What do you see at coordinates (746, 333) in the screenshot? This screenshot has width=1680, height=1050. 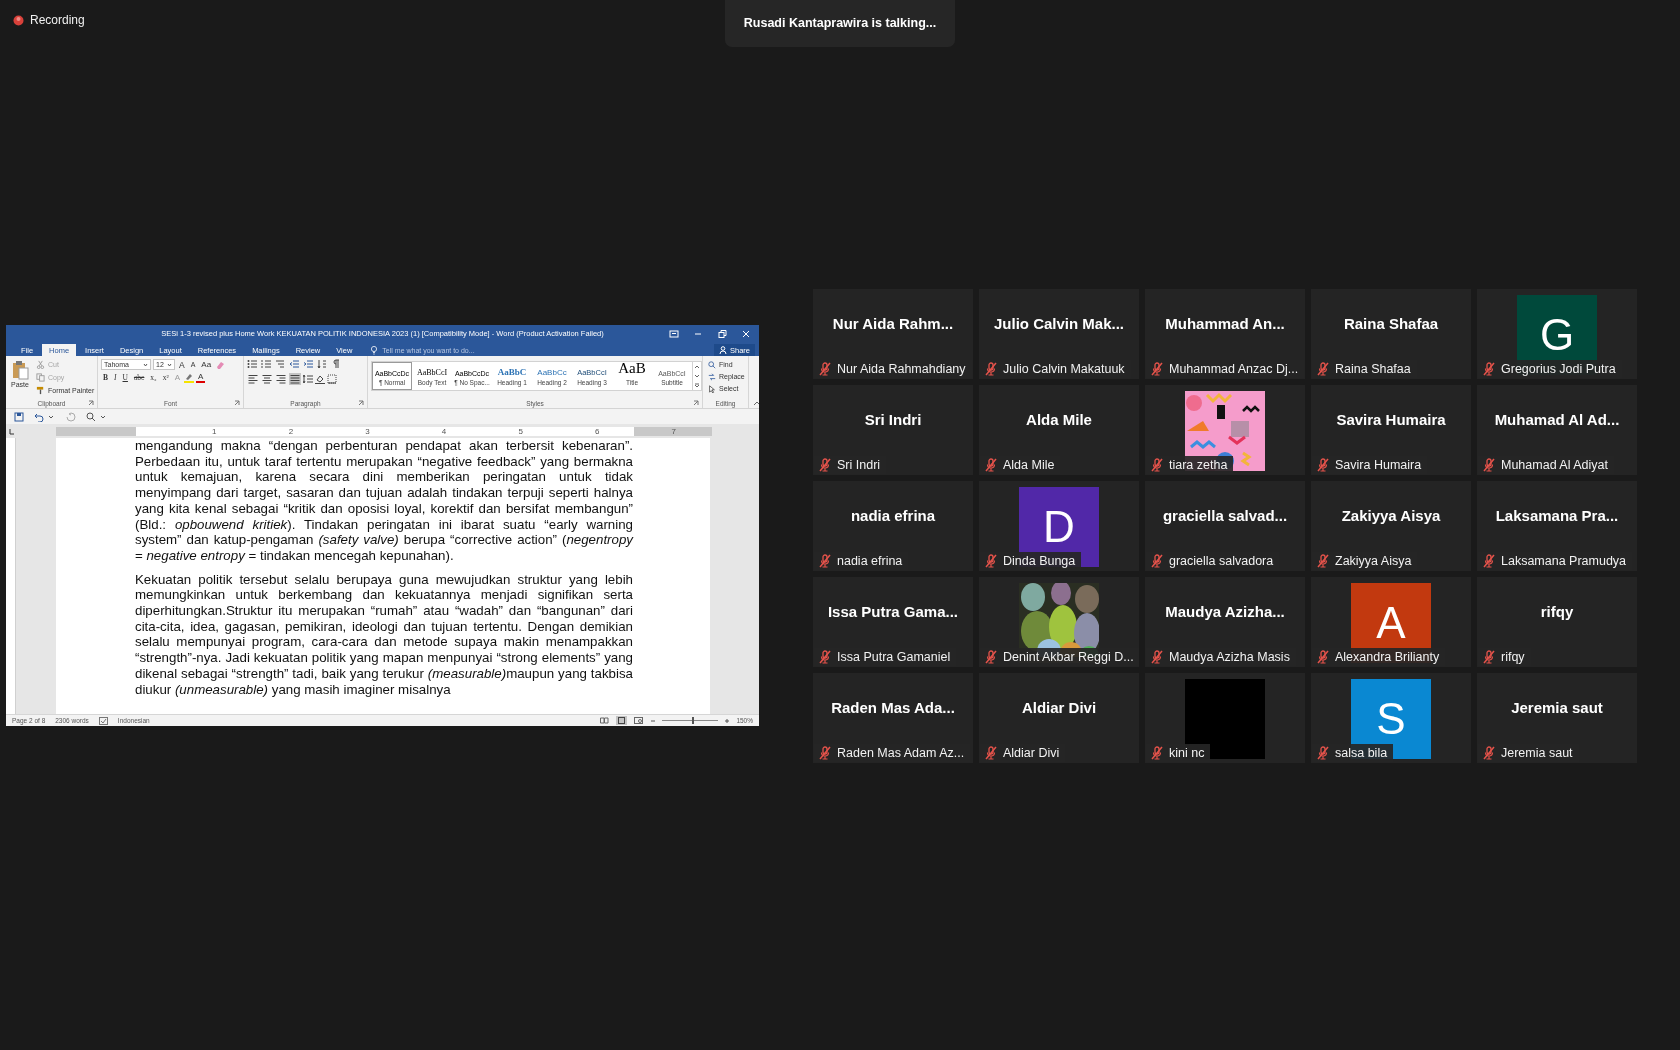 I see `close-icon` at bounding box center [746, 333].